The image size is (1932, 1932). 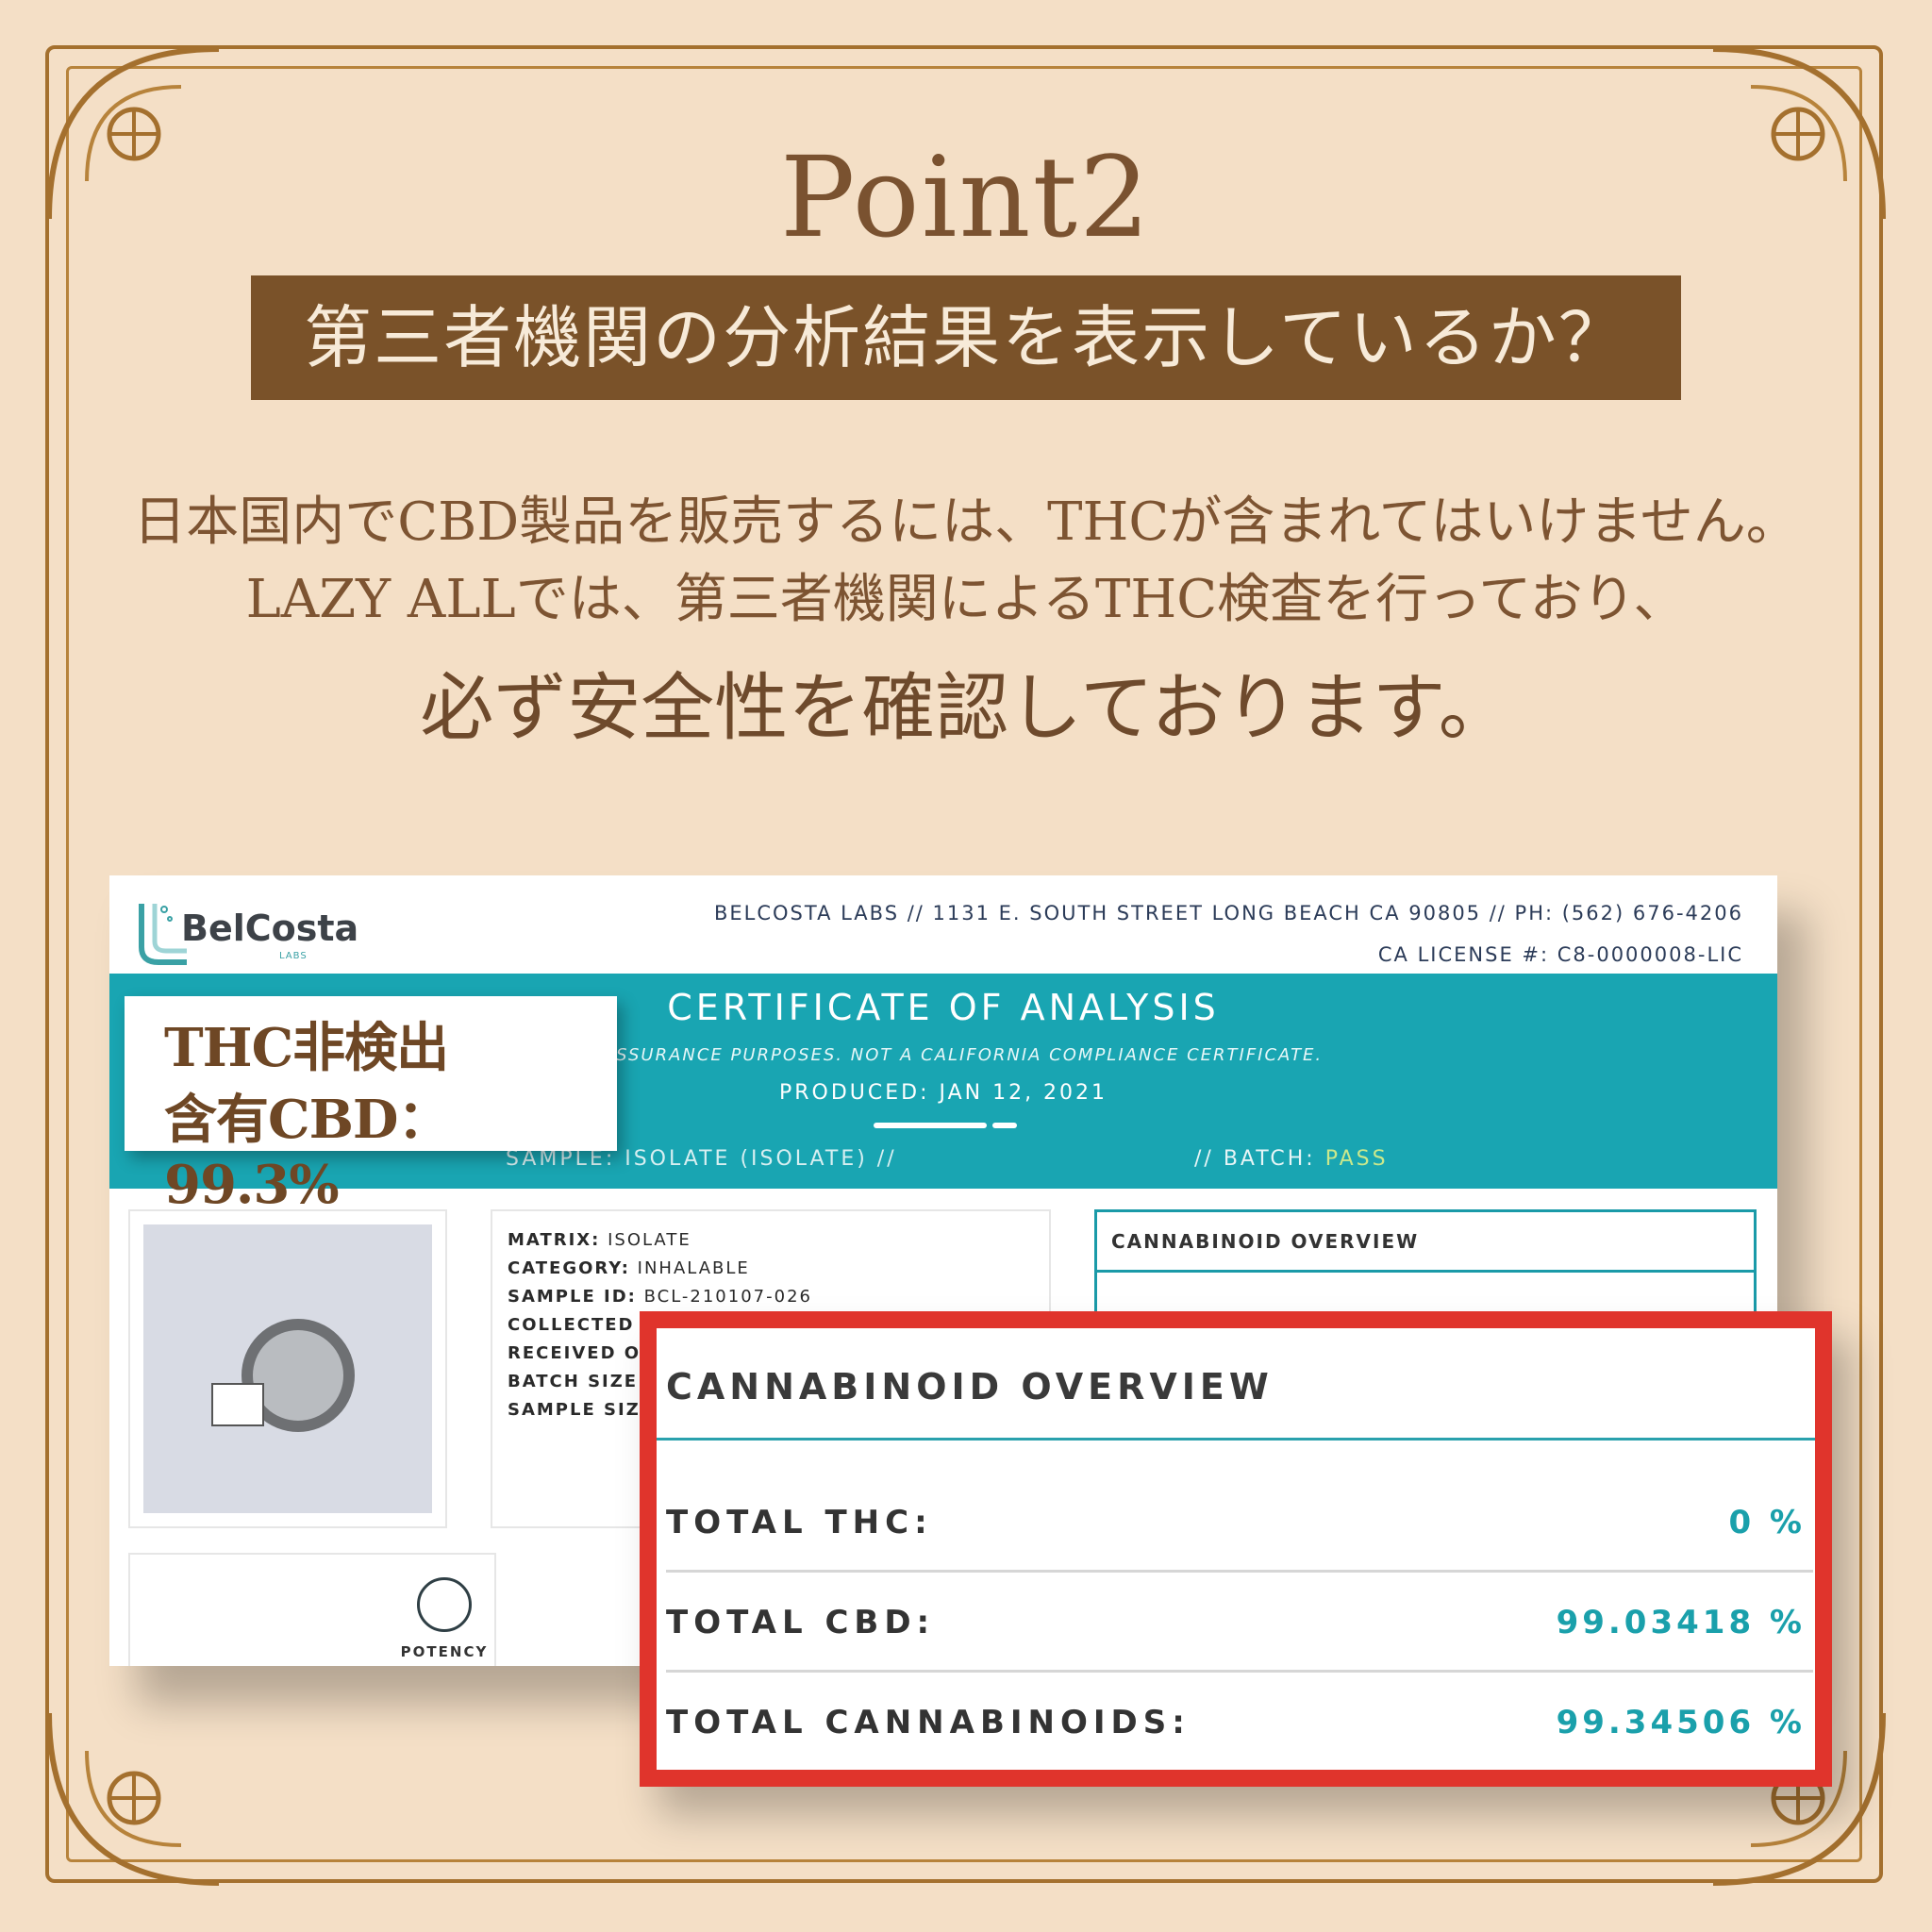 What do you see at coordinates (307, 1152) in the screenshot?
I see `callout-line-2: 含有CBD：99.3%` at bounding box center [307, 1152].